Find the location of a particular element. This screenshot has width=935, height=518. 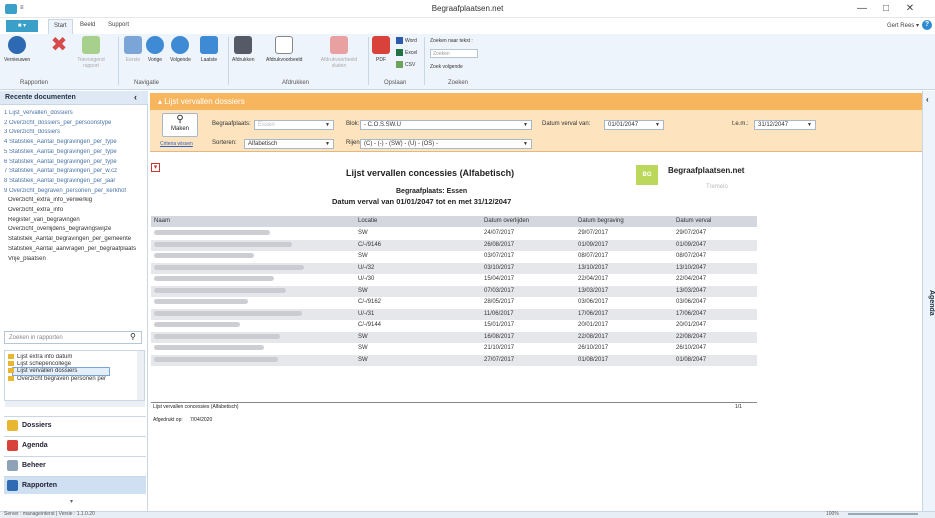

begraafplaats-dropdown: Essen ▼ is located at coordinates (294, 125).